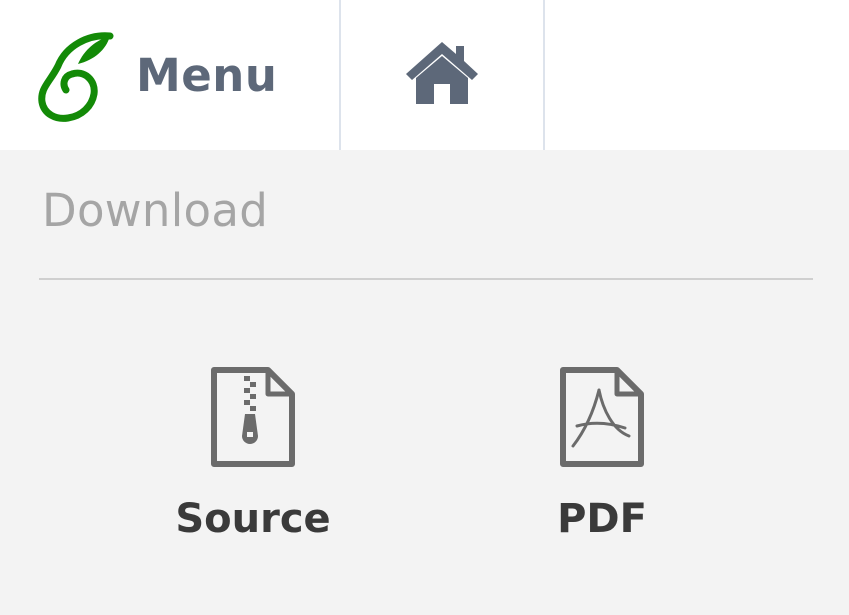 The width and height of the screenshot is (849, 615). What do you see at coordinates (426, 279) in the screenshot?
I see `section-divider` at bounding box center [426, 279].